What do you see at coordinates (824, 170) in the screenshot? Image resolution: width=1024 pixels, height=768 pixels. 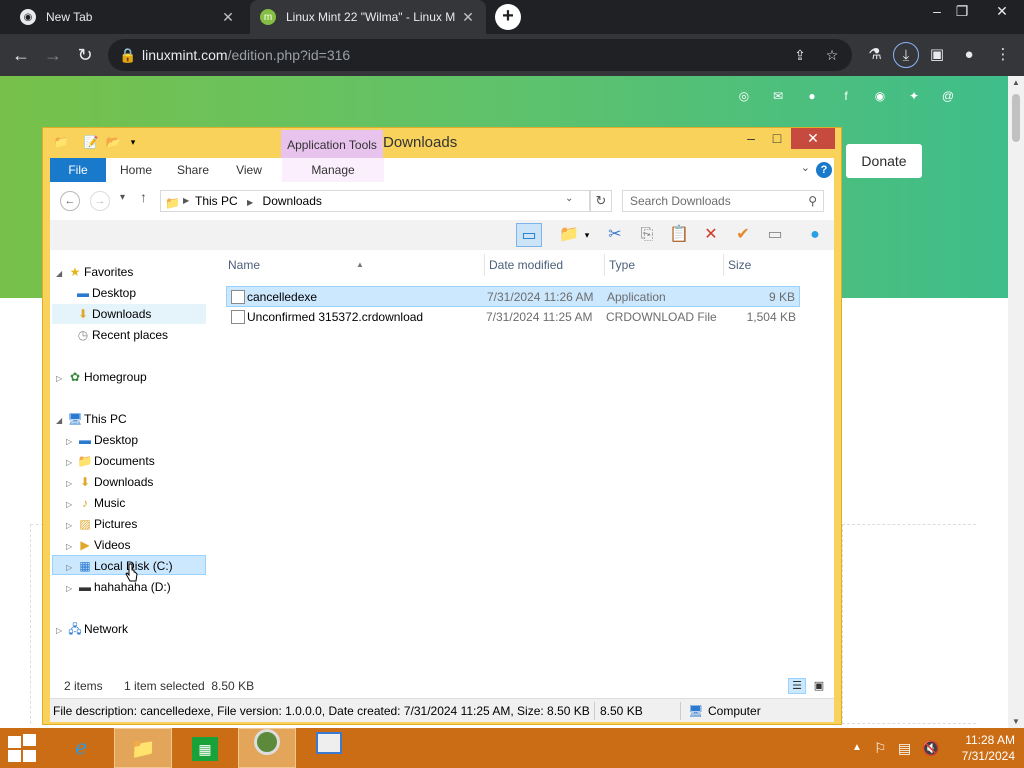 I see `help-icon: ?` at bounding box center [824, 170].